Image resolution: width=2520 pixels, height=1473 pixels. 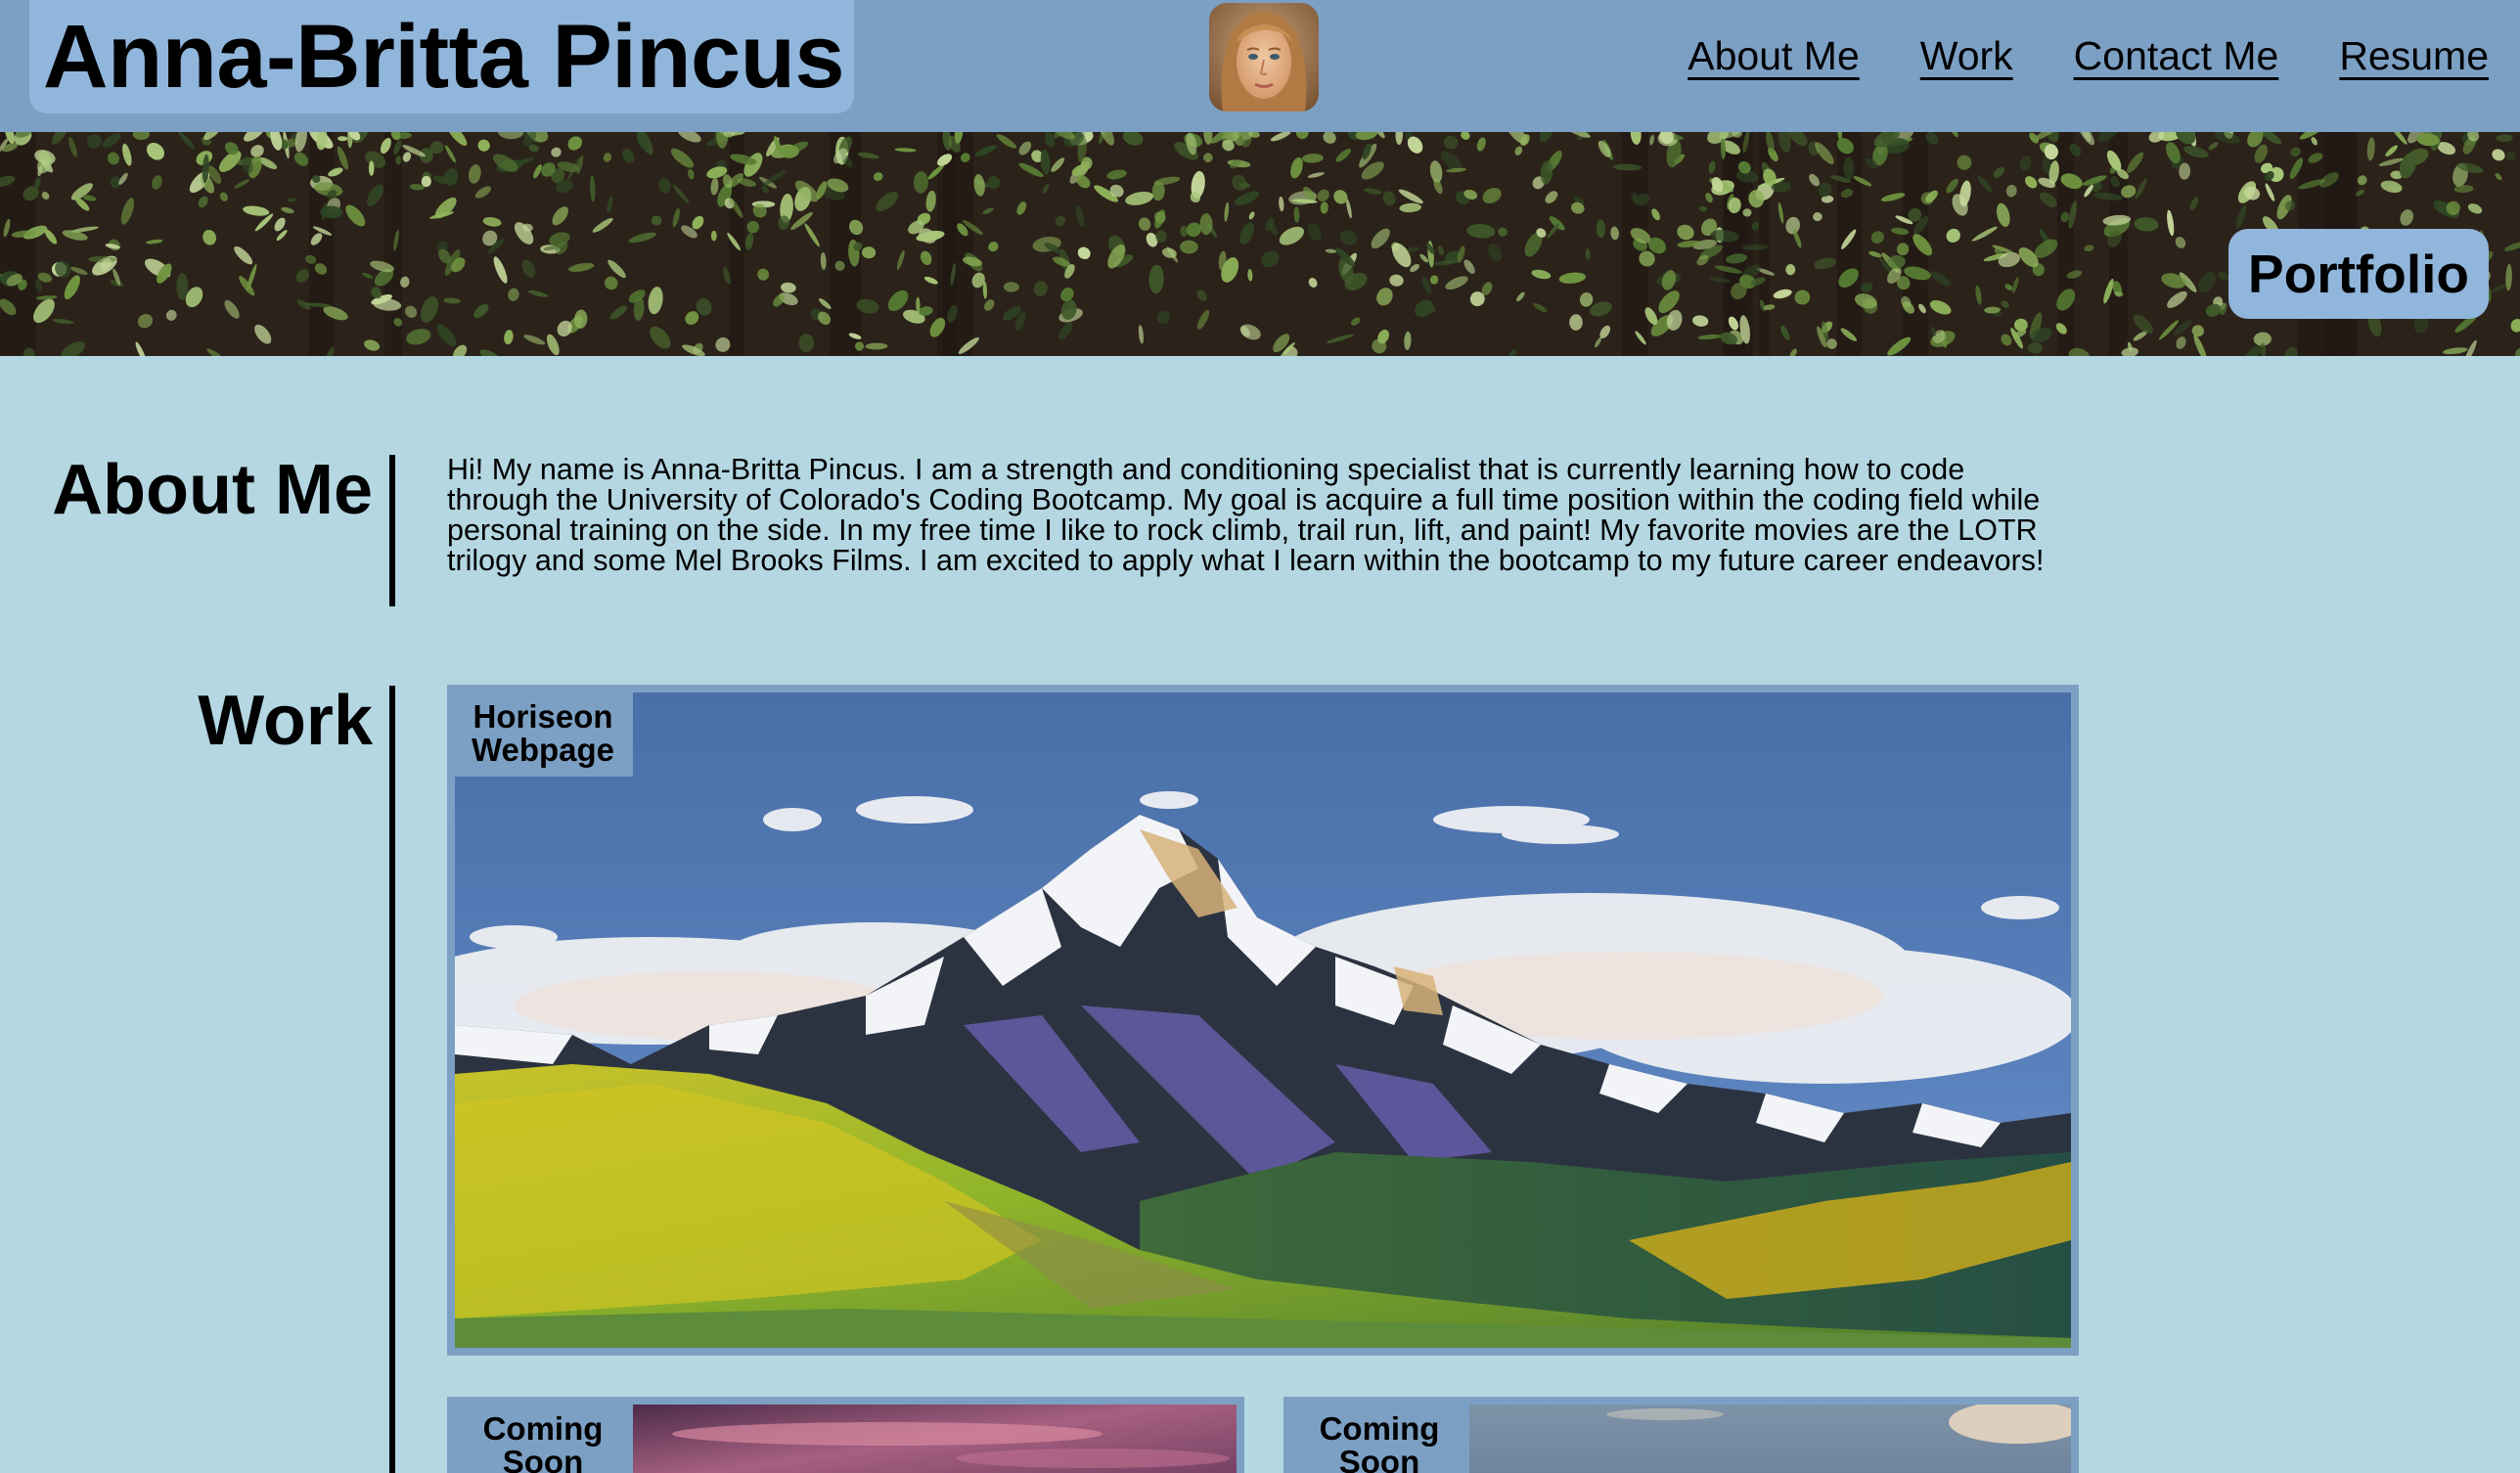 I want to click on about-heading: About Me, so click(x=212, y=490).